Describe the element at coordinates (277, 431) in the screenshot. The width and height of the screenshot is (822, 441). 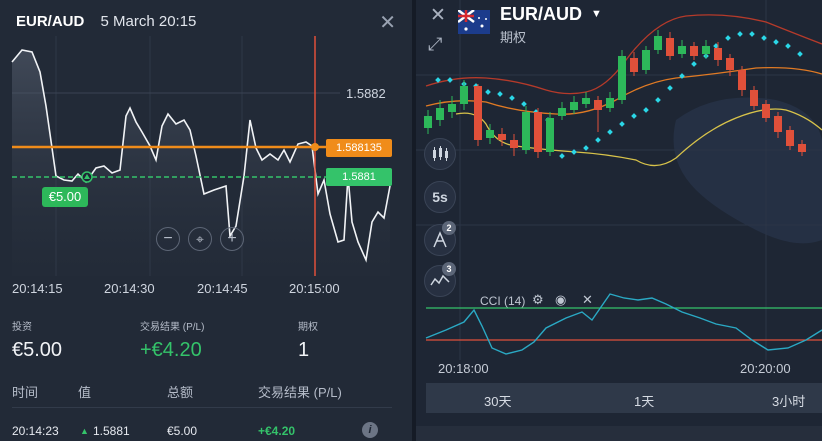
I see `trade-pl: +€4.20` at that location.